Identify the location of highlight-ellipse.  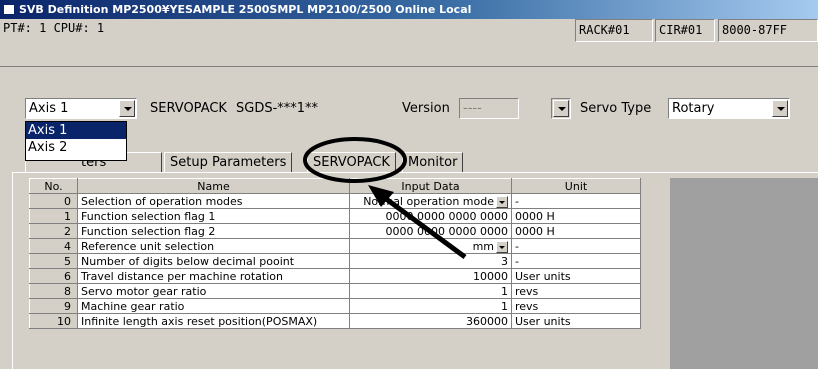
(355, 160).